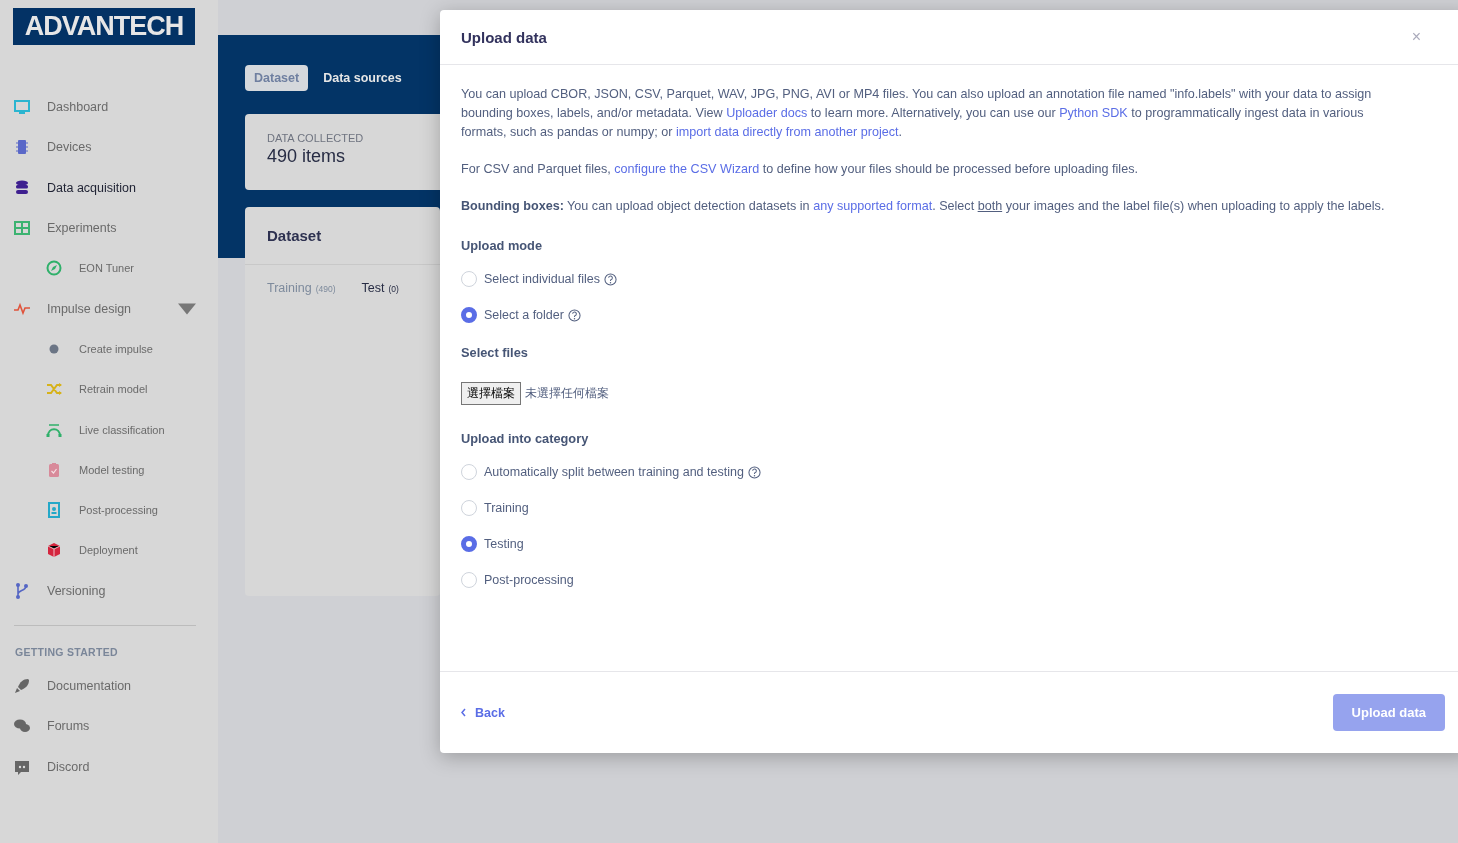  I want to click on option-label: Training, so click(506, 508).